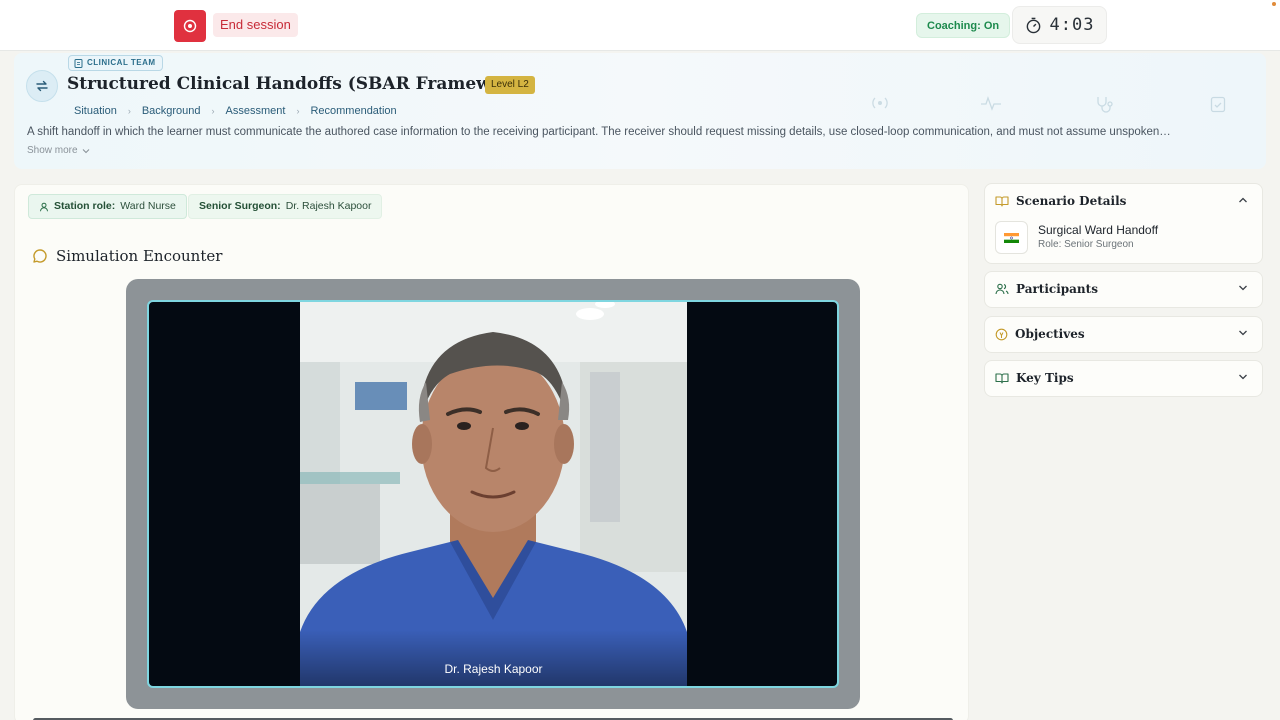  I want to click on scenario-role: Role: Senior Surgeon, so click(1086, 244).